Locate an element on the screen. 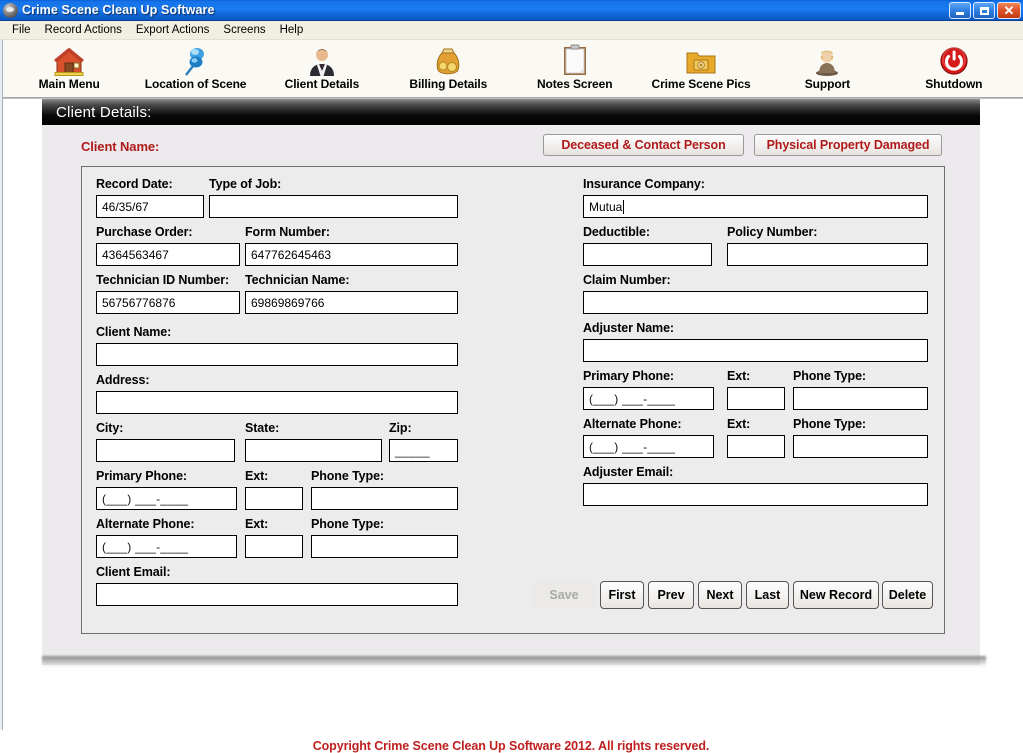  primary-ext-label: Ext: is located at coordinates (257, 476).